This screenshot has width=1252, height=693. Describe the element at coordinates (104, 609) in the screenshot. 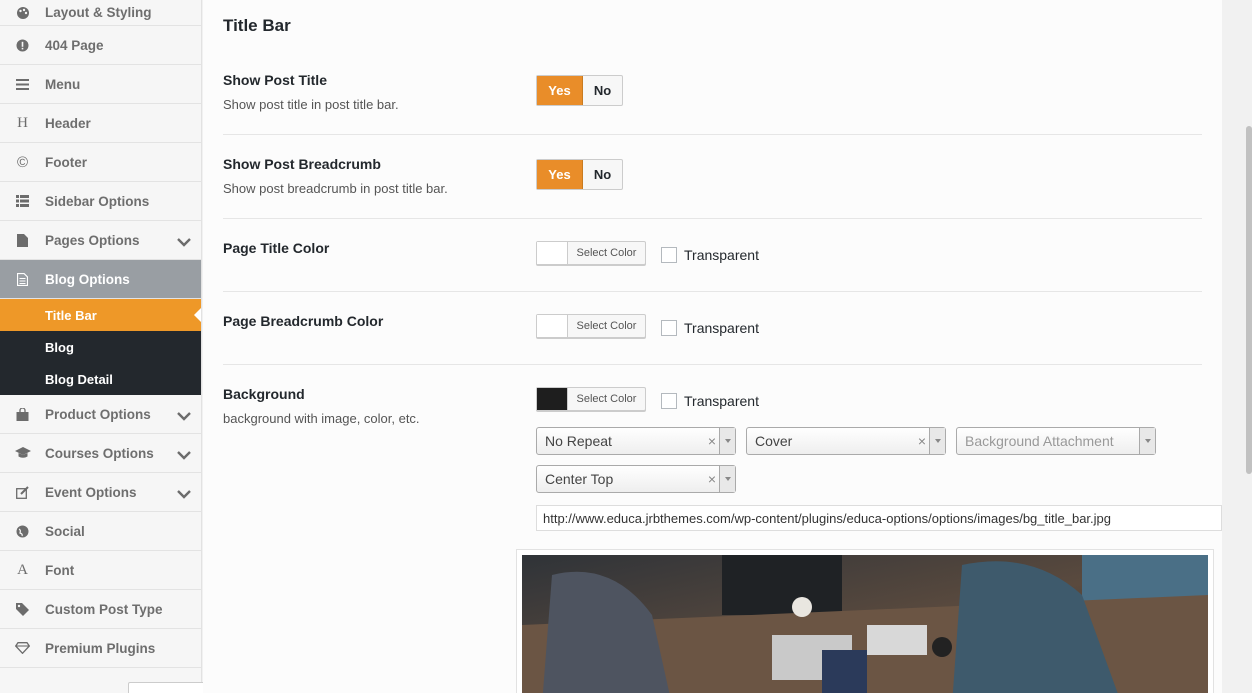

I see `sidebar-item-label: Custom Post Type` at that location.